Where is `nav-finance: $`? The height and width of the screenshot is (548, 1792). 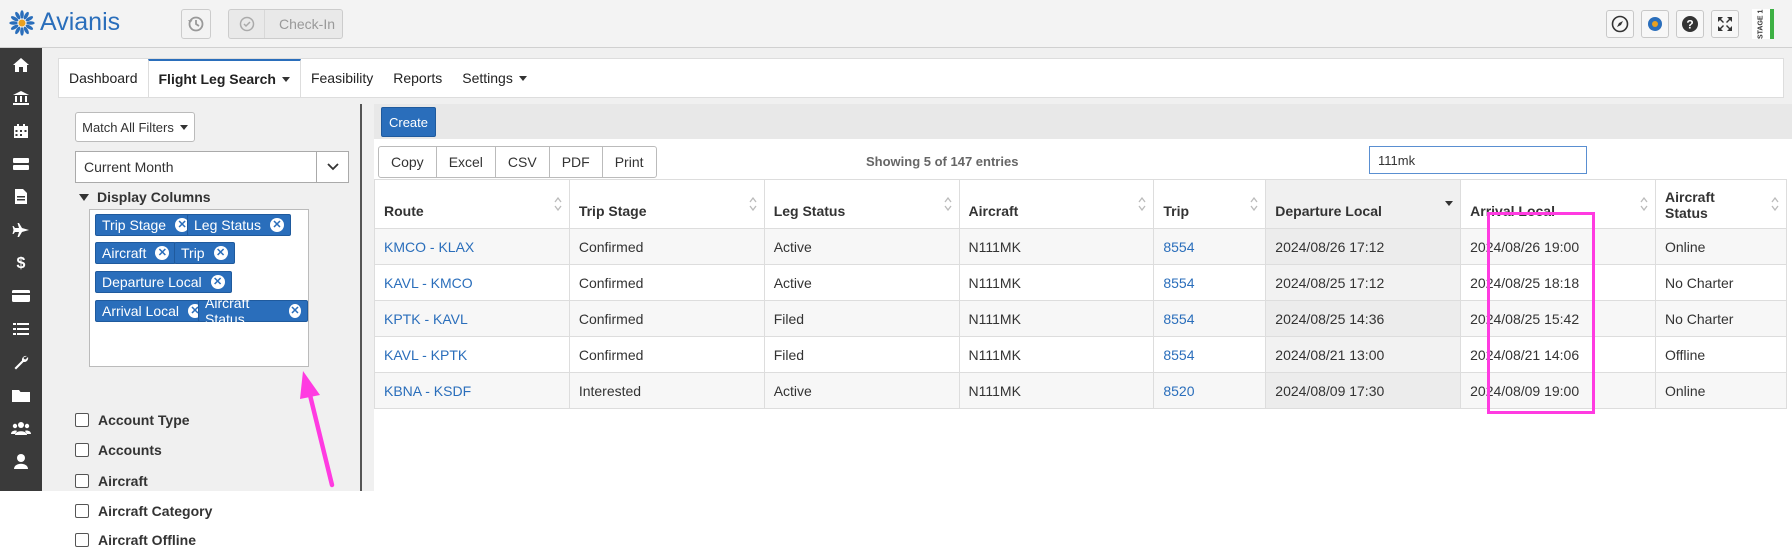 nav-finance: $ is located at coordinates (21, 262).